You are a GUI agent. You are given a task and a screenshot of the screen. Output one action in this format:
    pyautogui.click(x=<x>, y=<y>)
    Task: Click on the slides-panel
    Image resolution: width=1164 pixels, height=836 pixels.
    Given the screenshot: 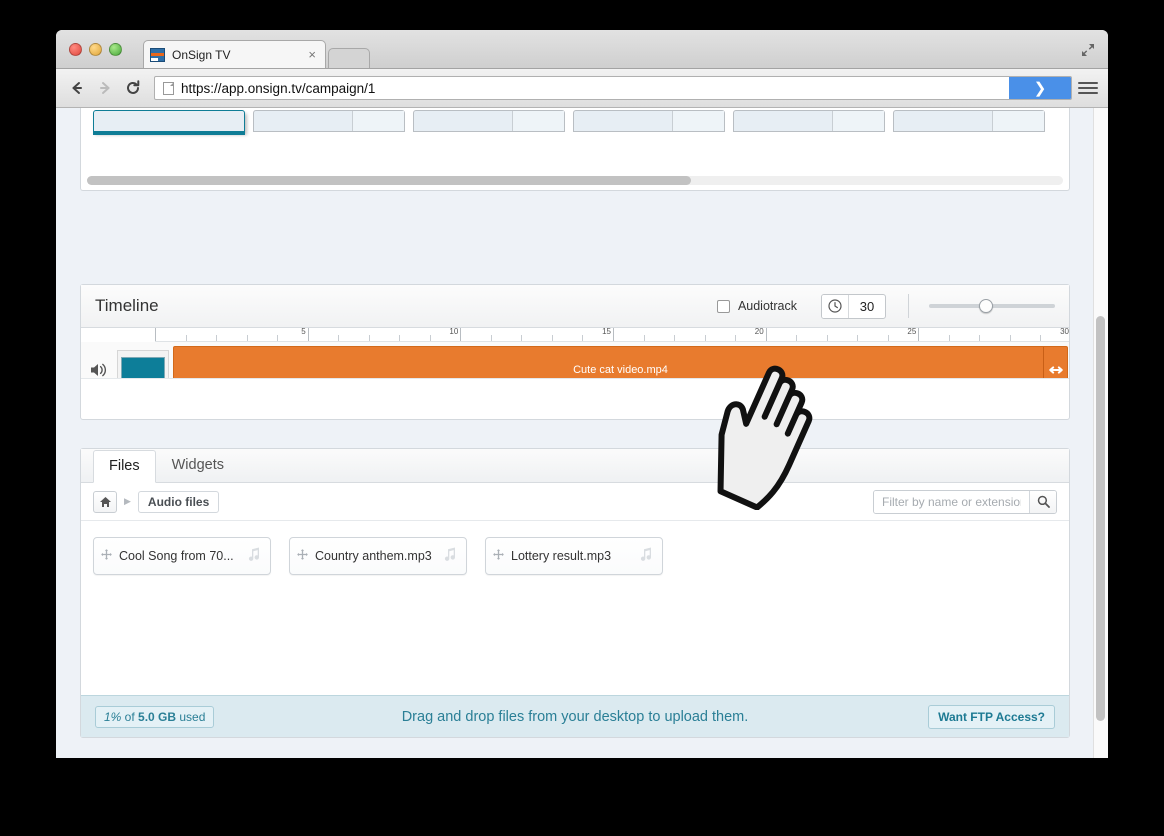 What is the action you would take?
    pyautogui.click(x=575, y=149)
    